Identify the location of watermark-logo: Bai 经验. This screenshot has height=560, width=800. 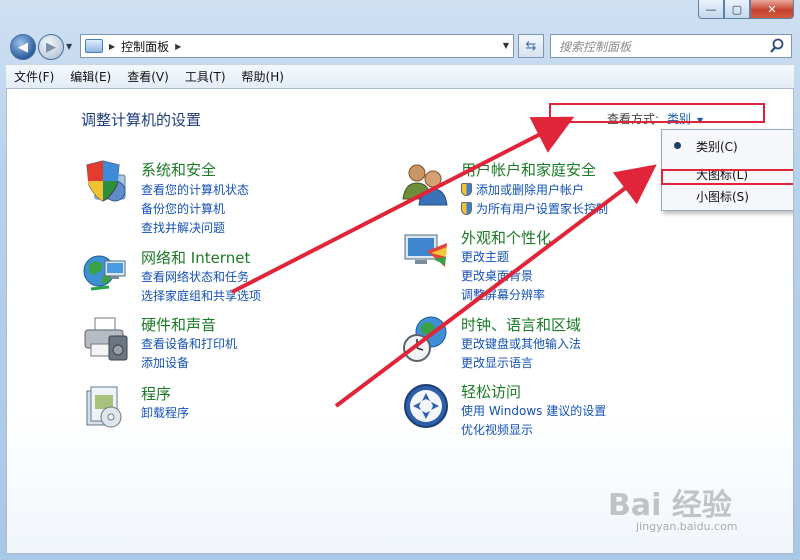
(670, 505).